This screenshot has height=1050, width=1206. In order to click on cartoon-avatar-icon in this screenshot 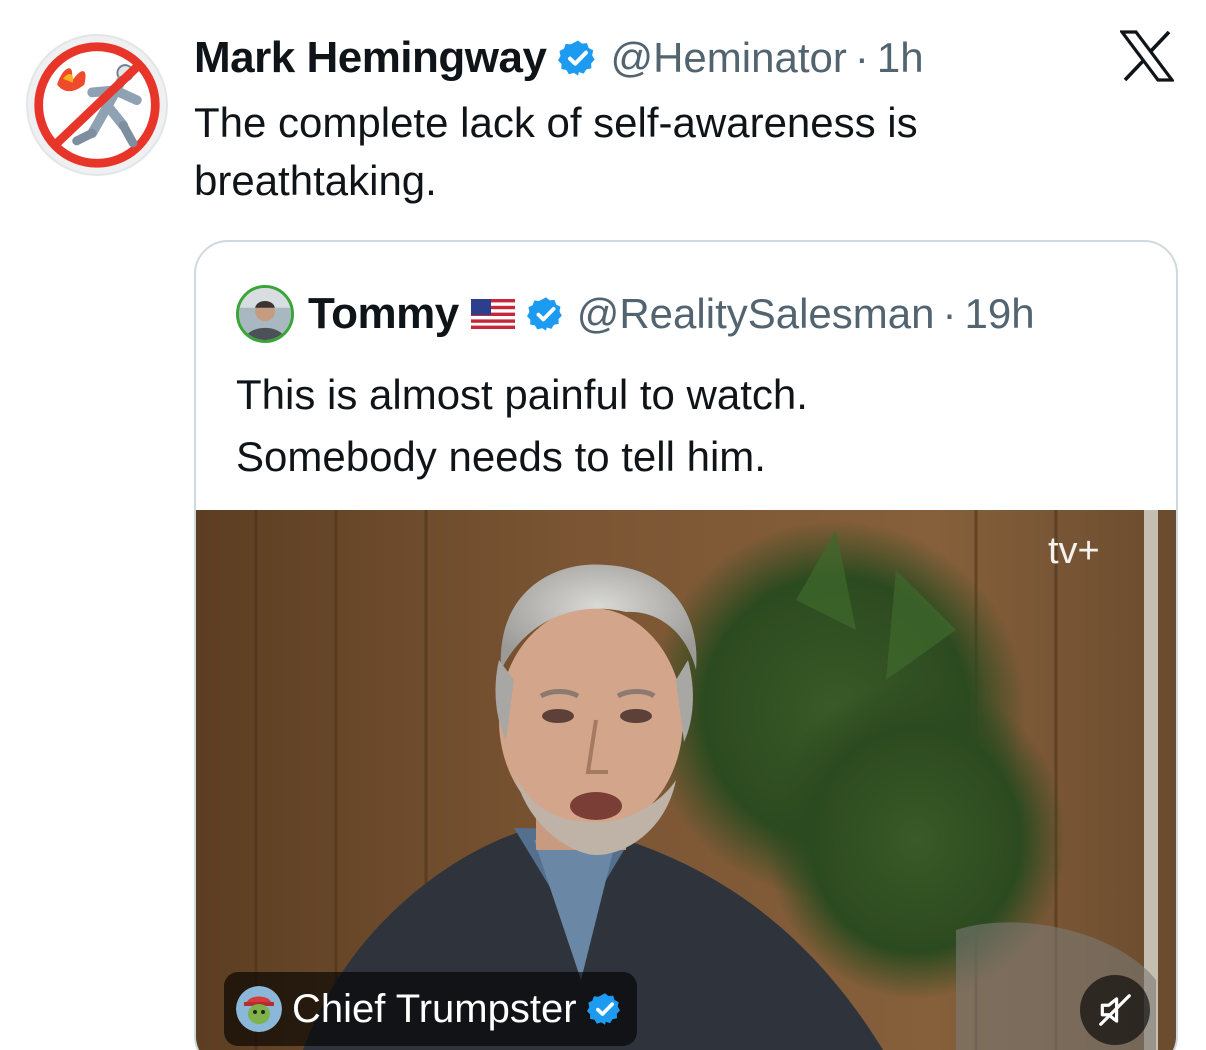, I will do `click(259, 1009)`.